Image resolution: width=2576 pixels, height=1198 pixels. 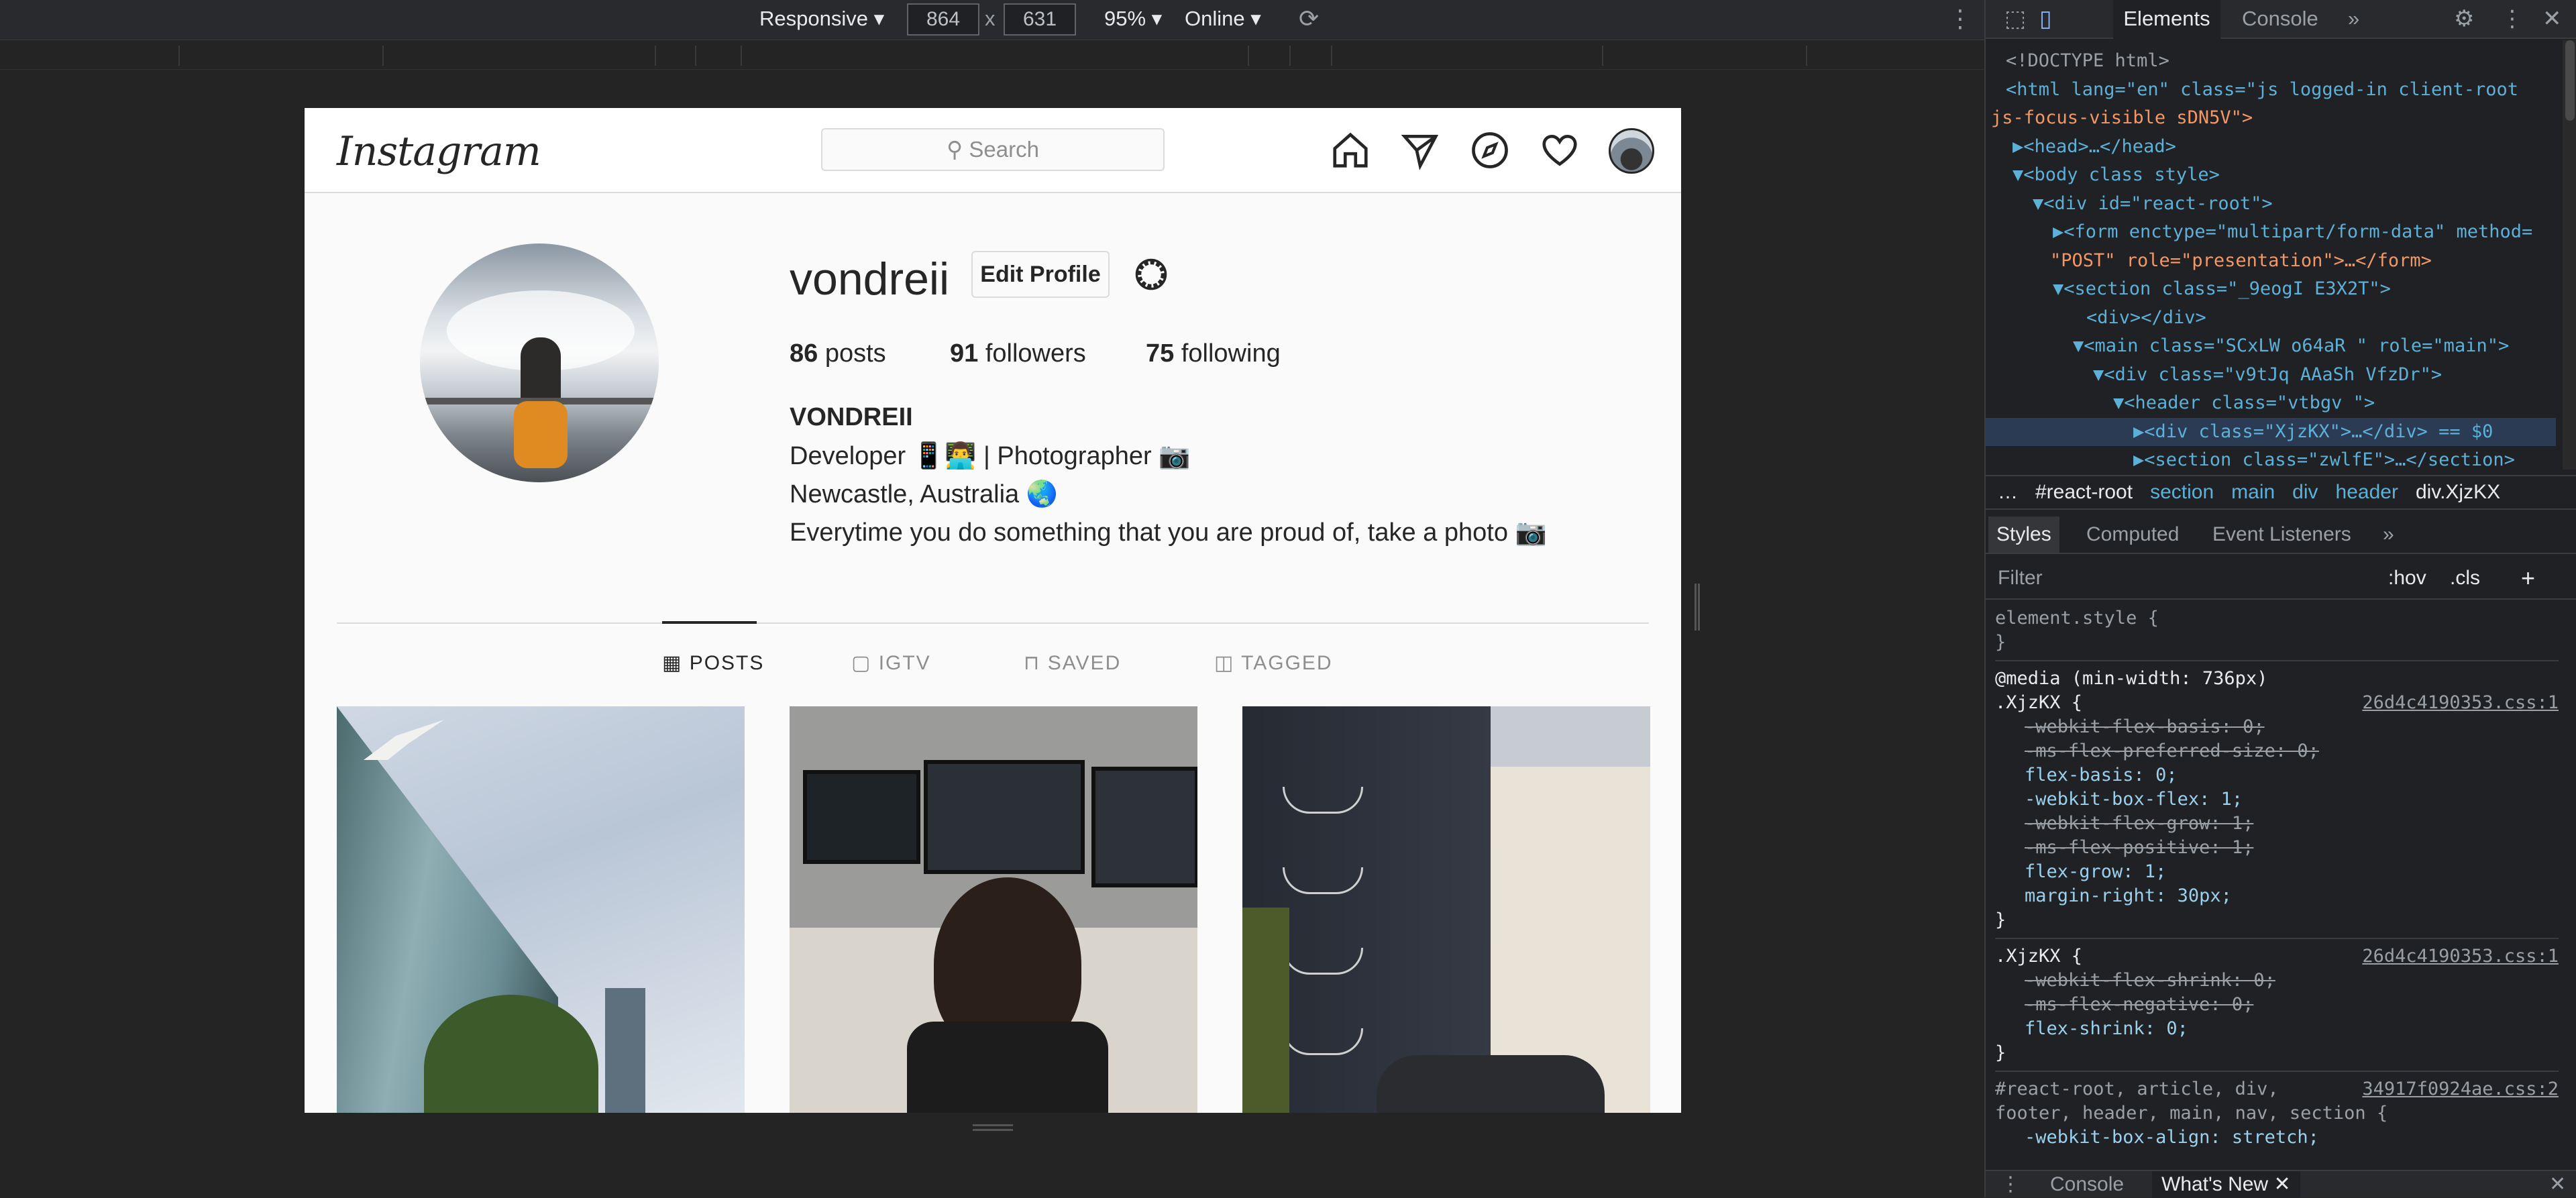 I want to click on tab-posts: ▦ POSTS, so click(x=713, y=663).